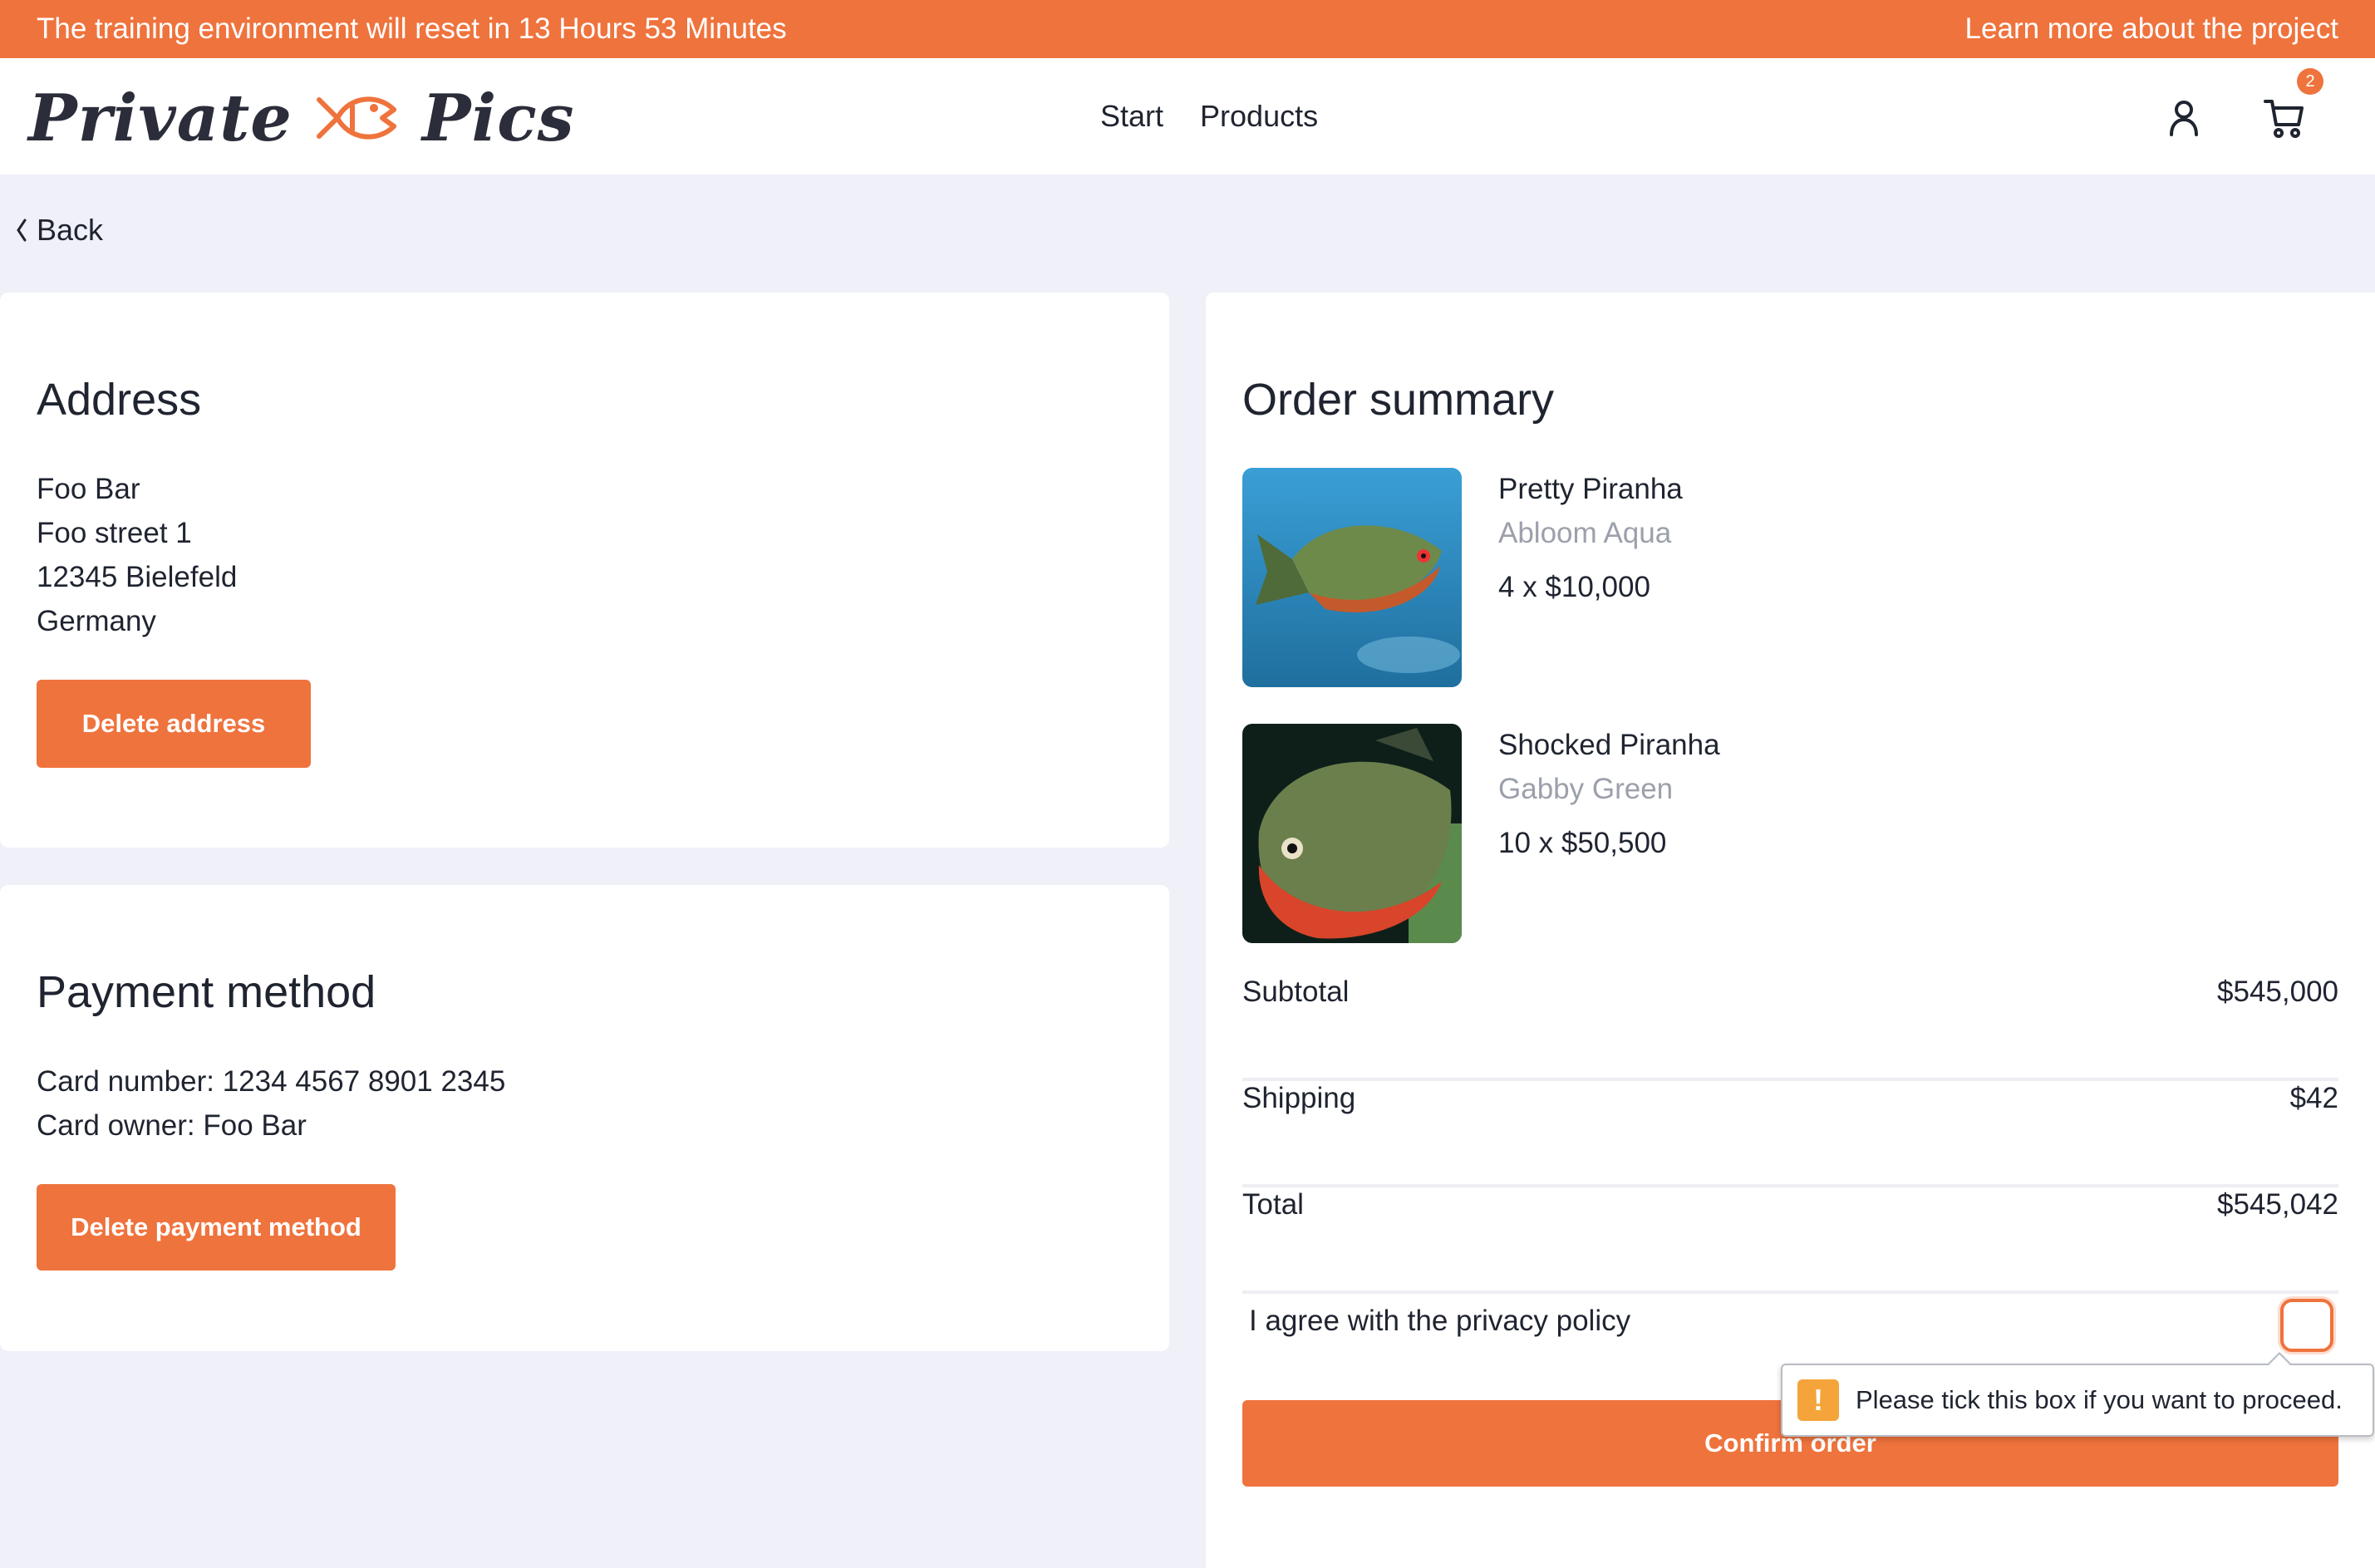 The image size is (2375, 1568). I want to click on user-icon, so click(2184, 118).